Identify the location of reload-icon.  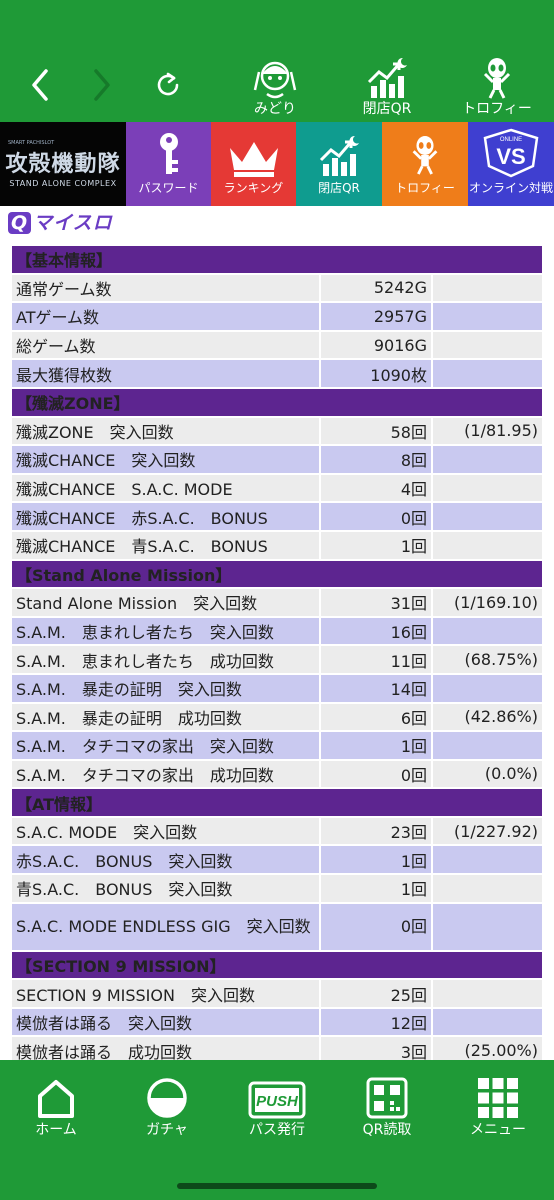
(168, 84).